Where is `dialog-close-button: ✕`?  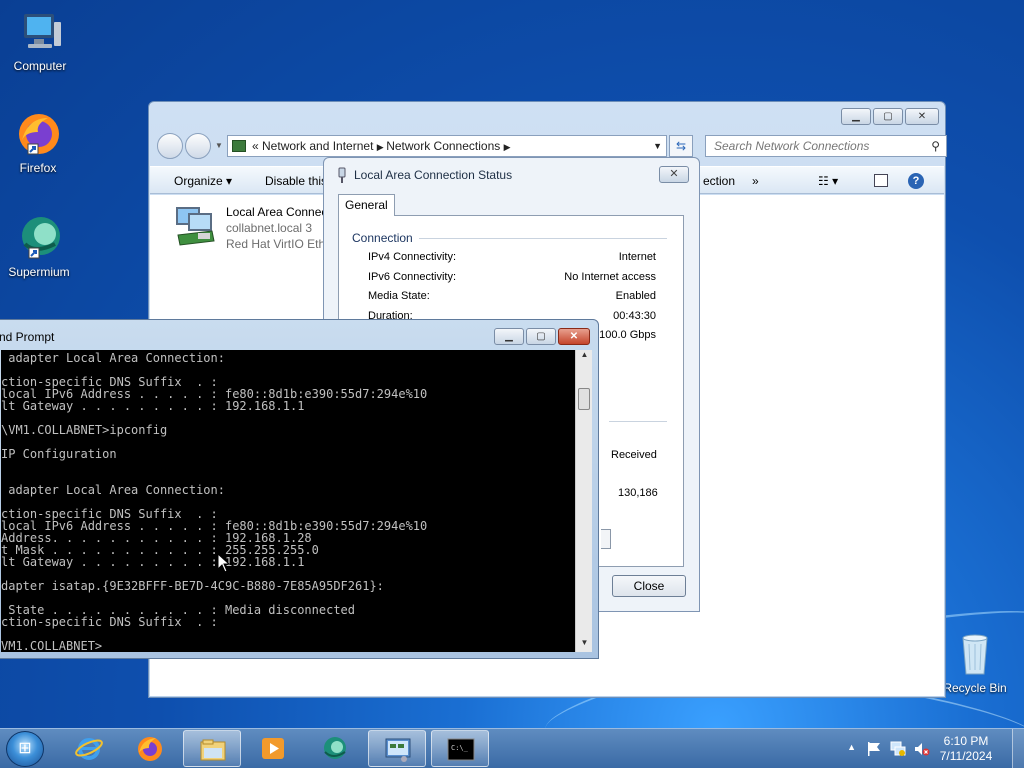
dialog-close-button: ✕ is located at coordinates (674, 174).